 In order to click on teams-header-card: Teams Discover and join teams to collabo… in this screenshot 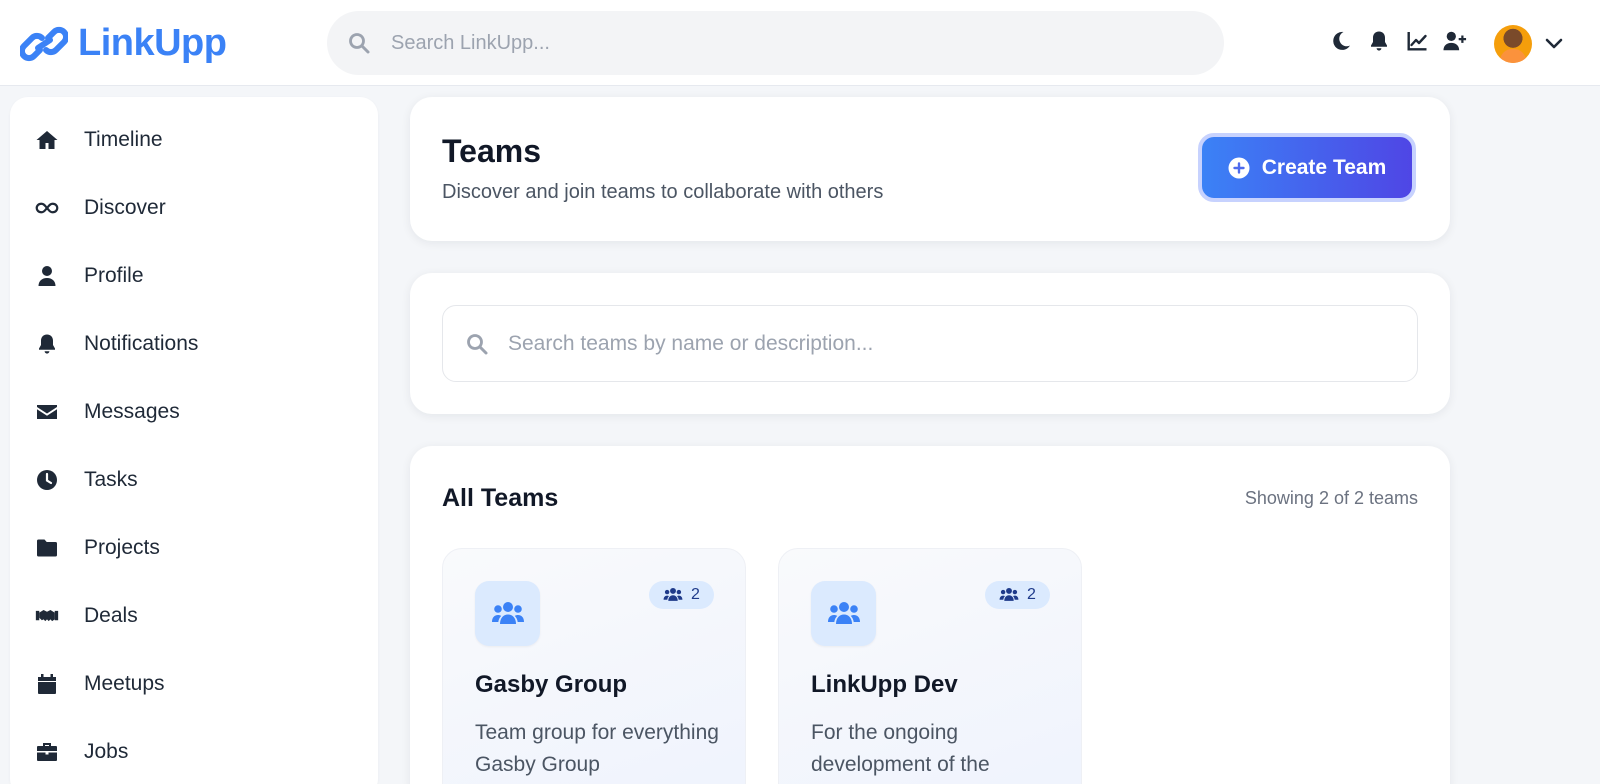, I will do `click(930, 169)`.